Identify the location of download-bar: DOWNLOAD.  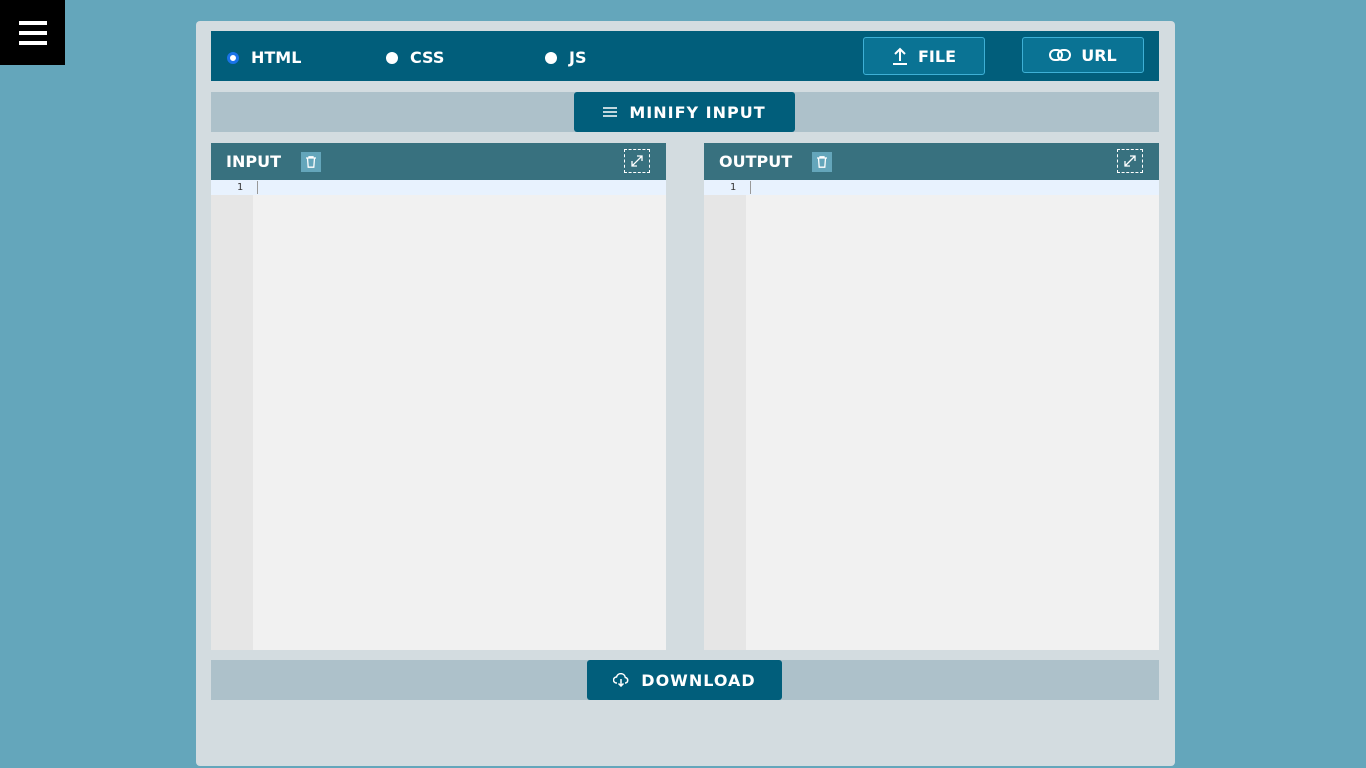
(685, 680).